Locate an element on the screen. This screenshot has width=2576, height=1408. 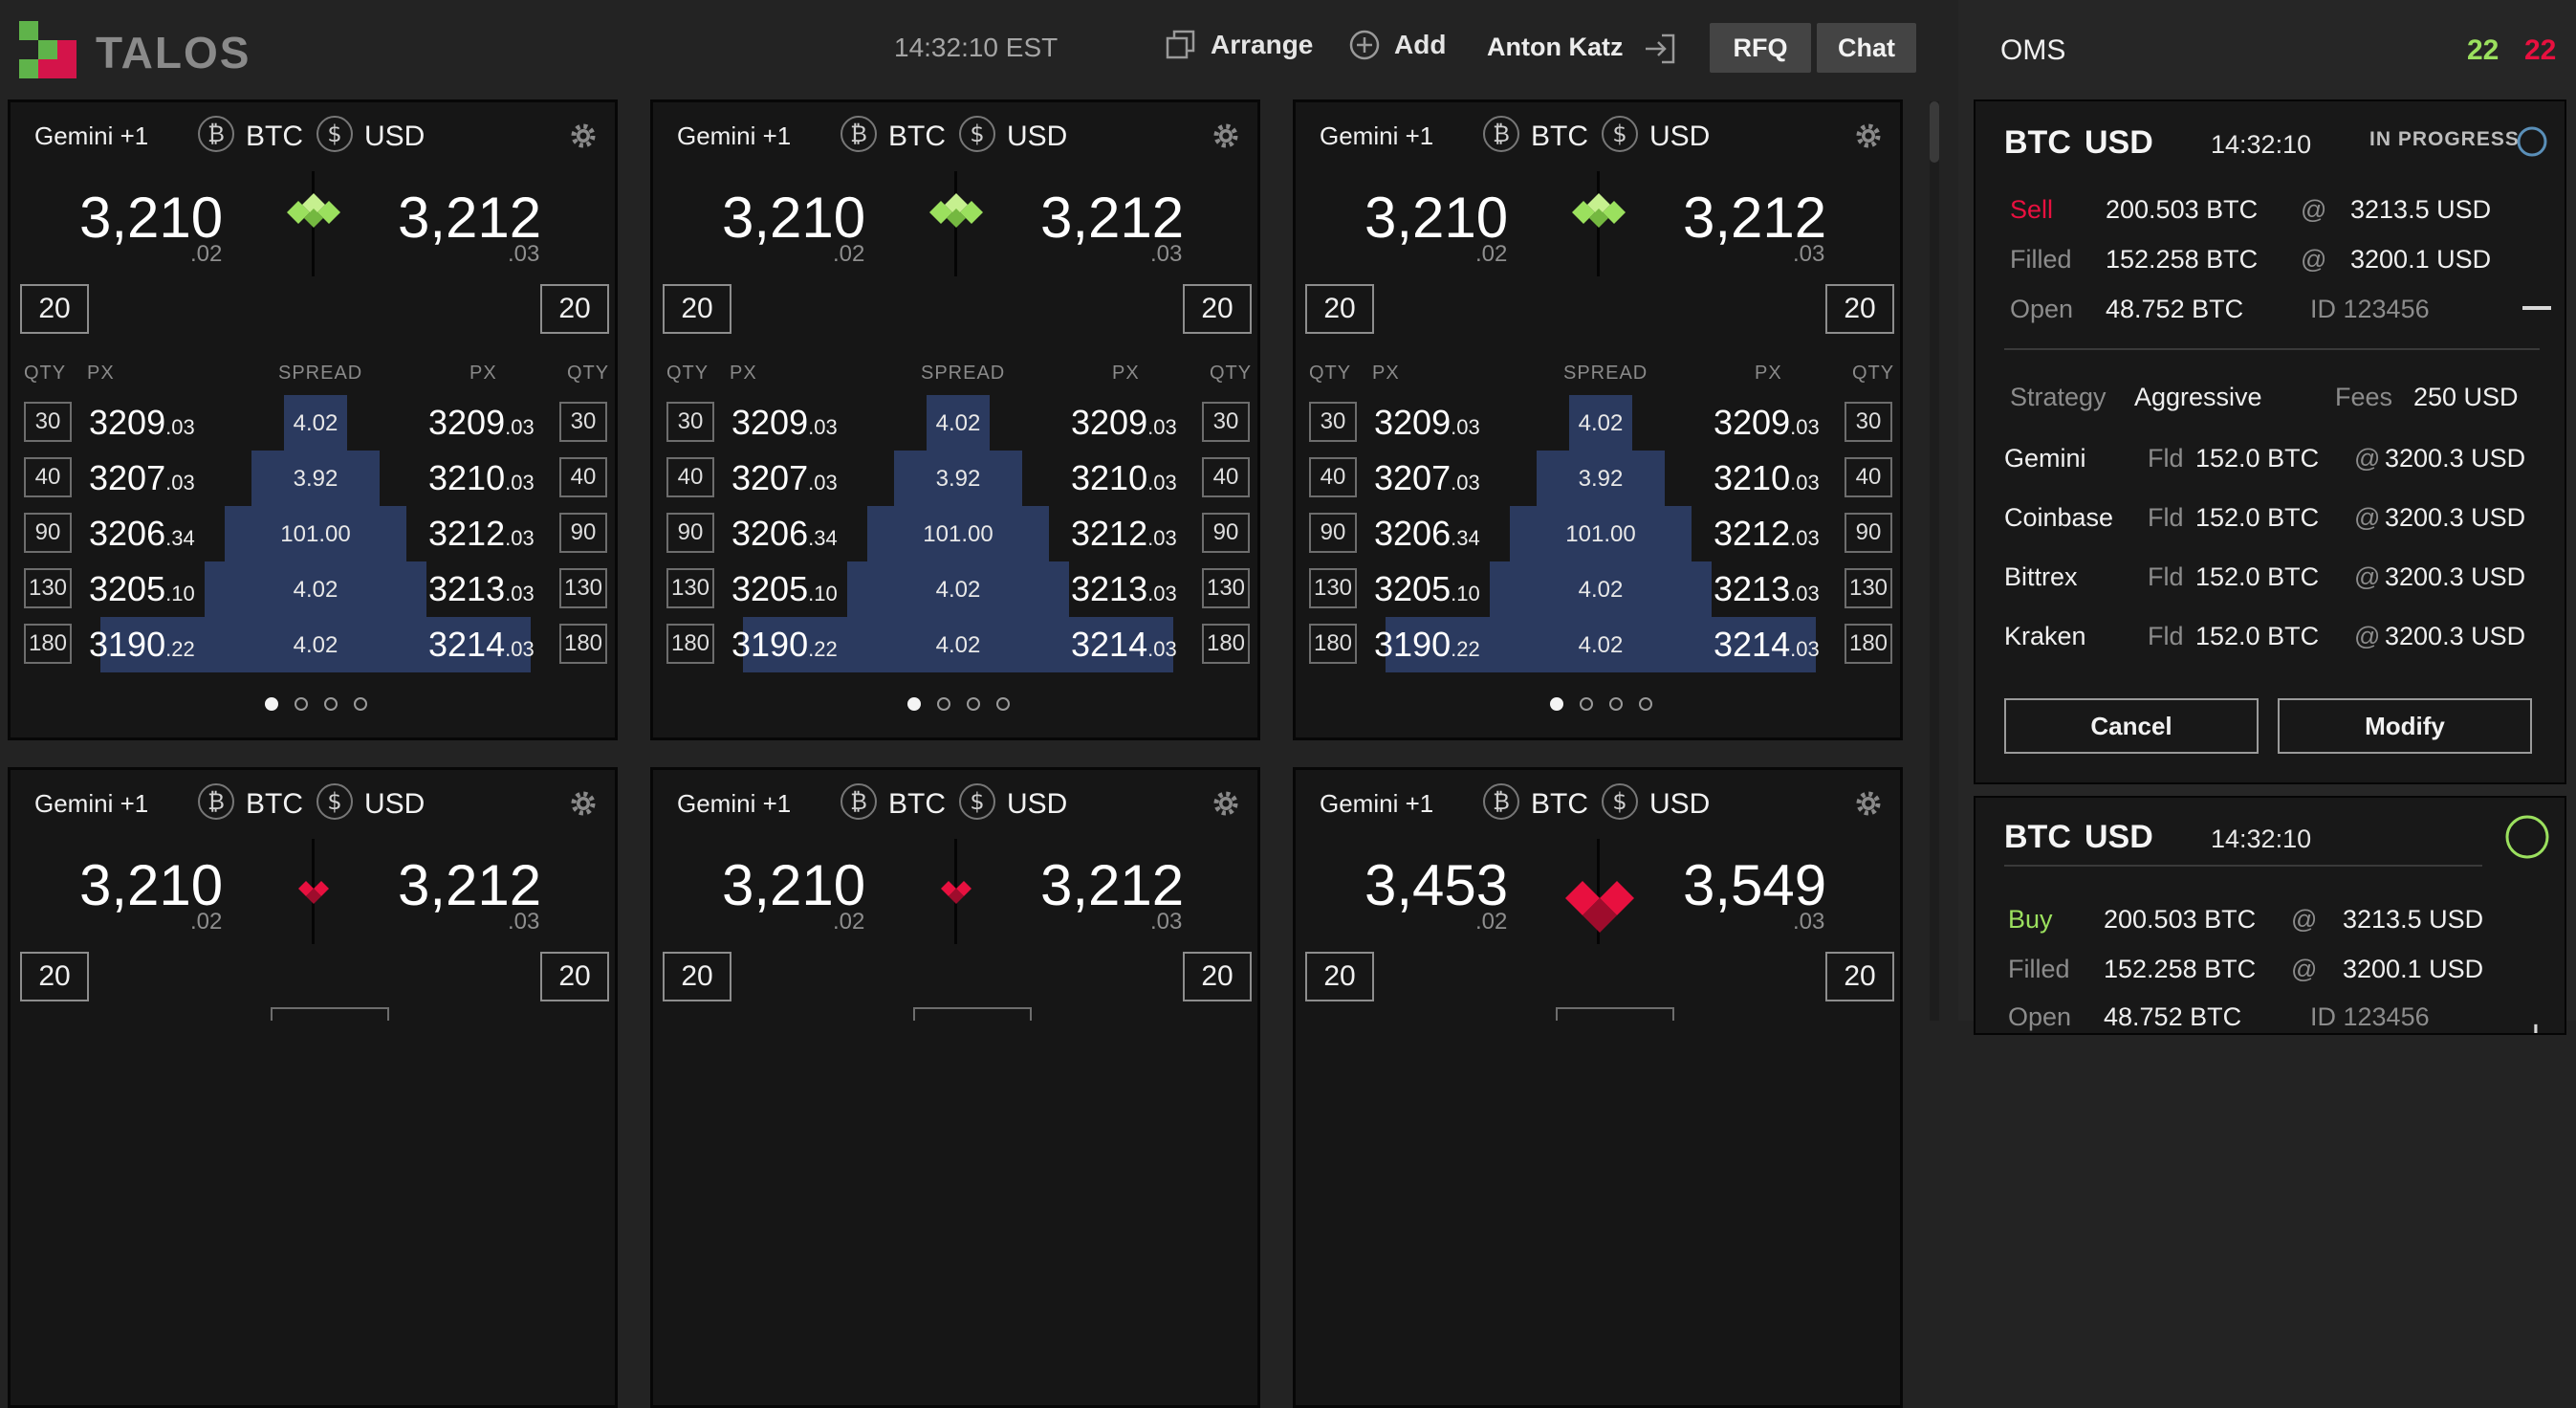
row-bid-price: 3209.03 is located at coordinates (784, 423).